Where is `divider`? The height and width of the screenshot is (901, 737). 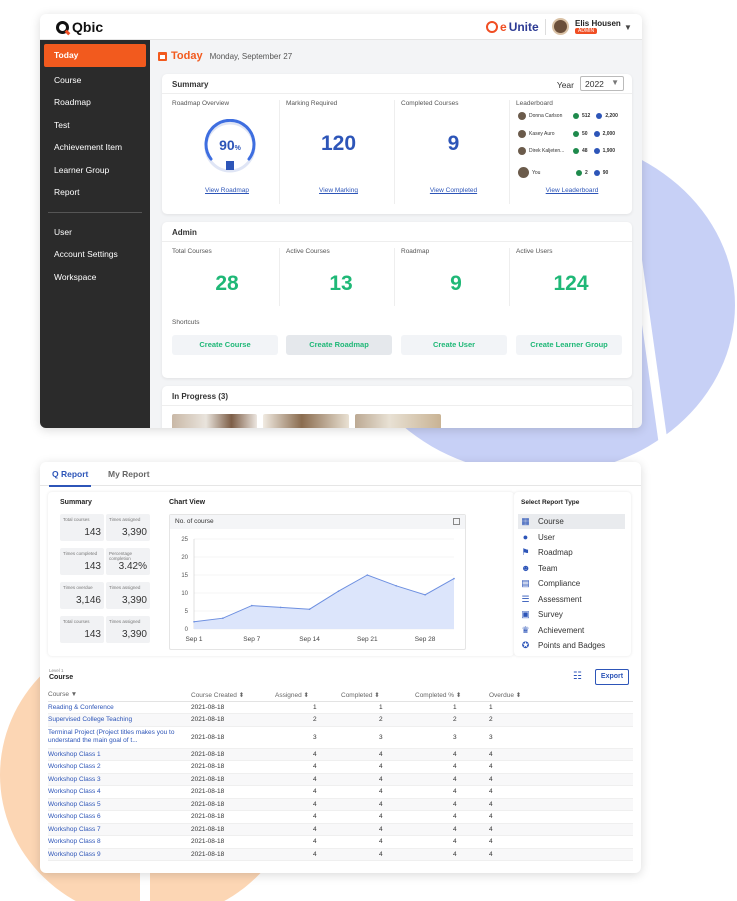 divider is located at coordinates (279, 277).